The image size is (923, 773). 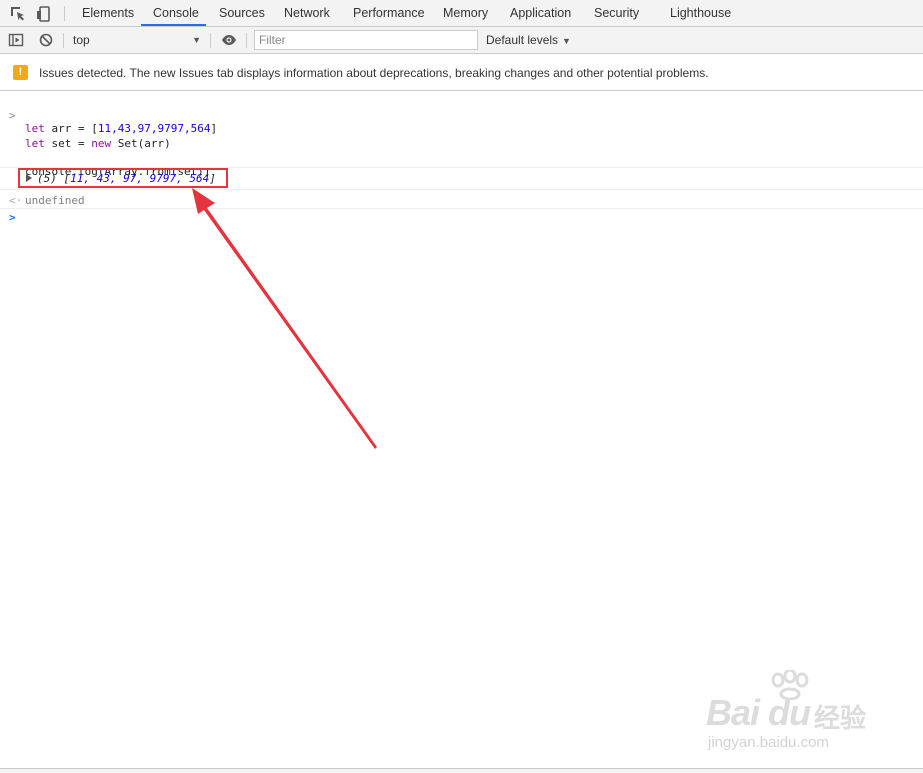 I want to click on watermark-url: jingyan.baidu.com, so click(x=768, y=742).